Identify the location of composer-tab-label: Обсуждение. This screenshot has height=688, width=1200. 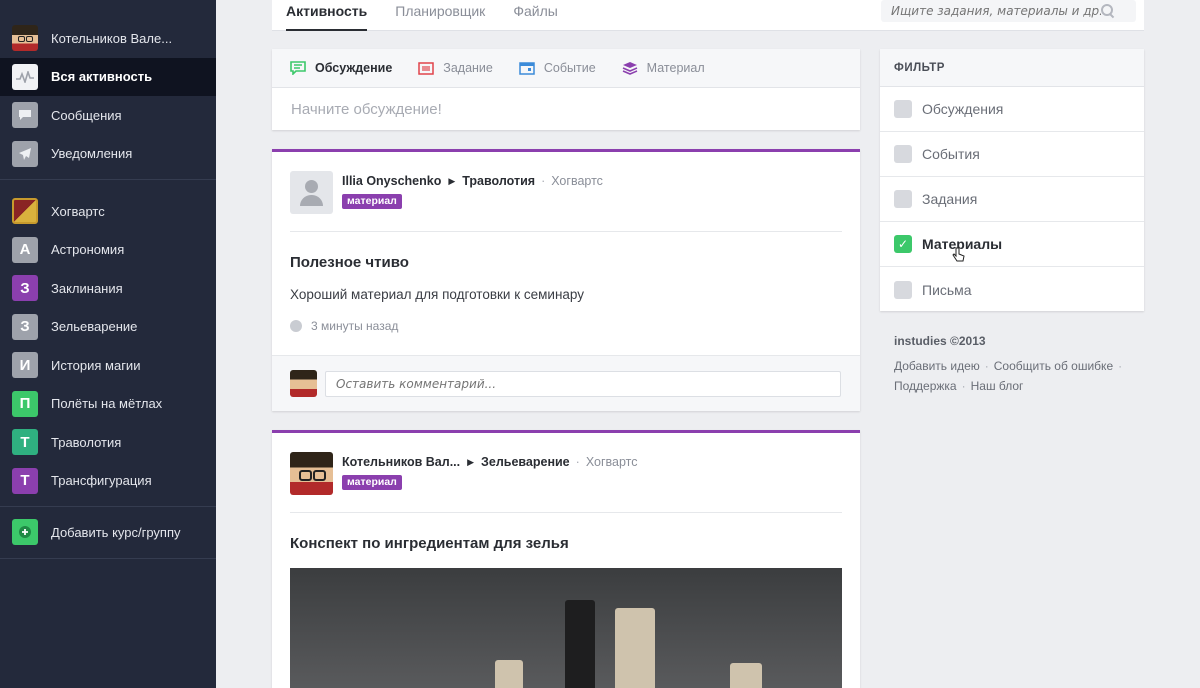
(354, 68).